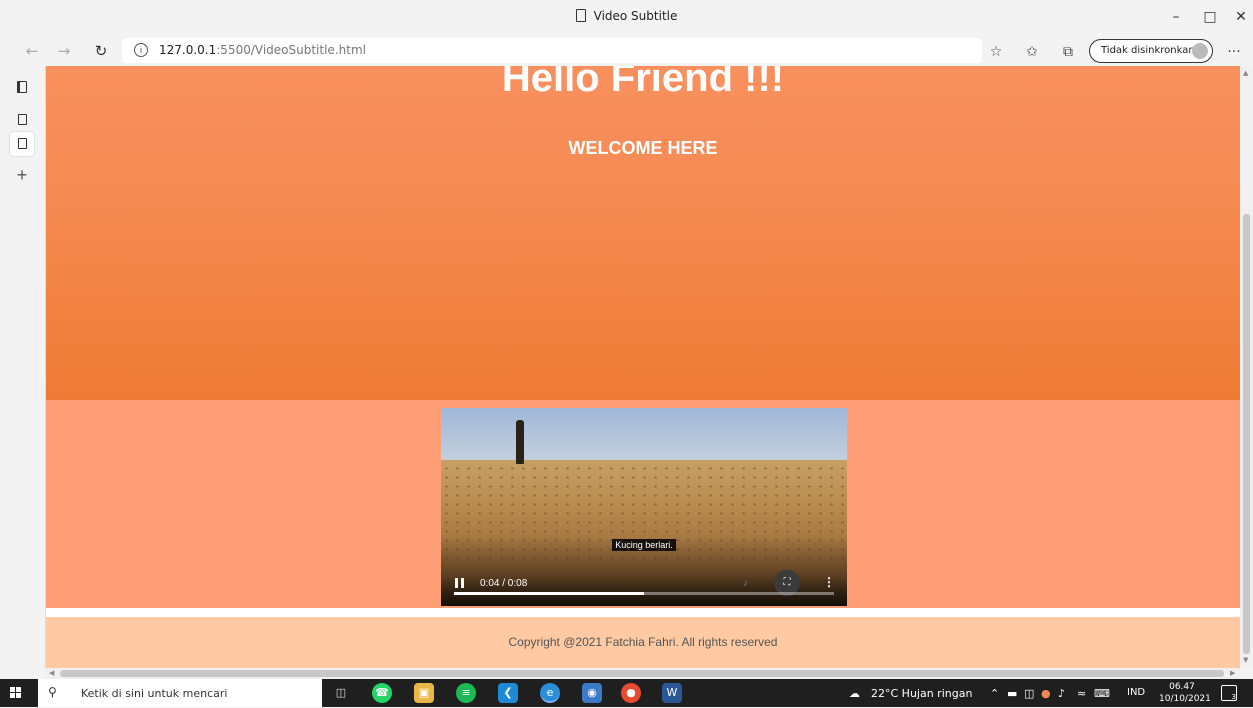 The image size is (1253, 708). I want to click on sync-label: Tidak disinkronkan, so click(1148, 50).